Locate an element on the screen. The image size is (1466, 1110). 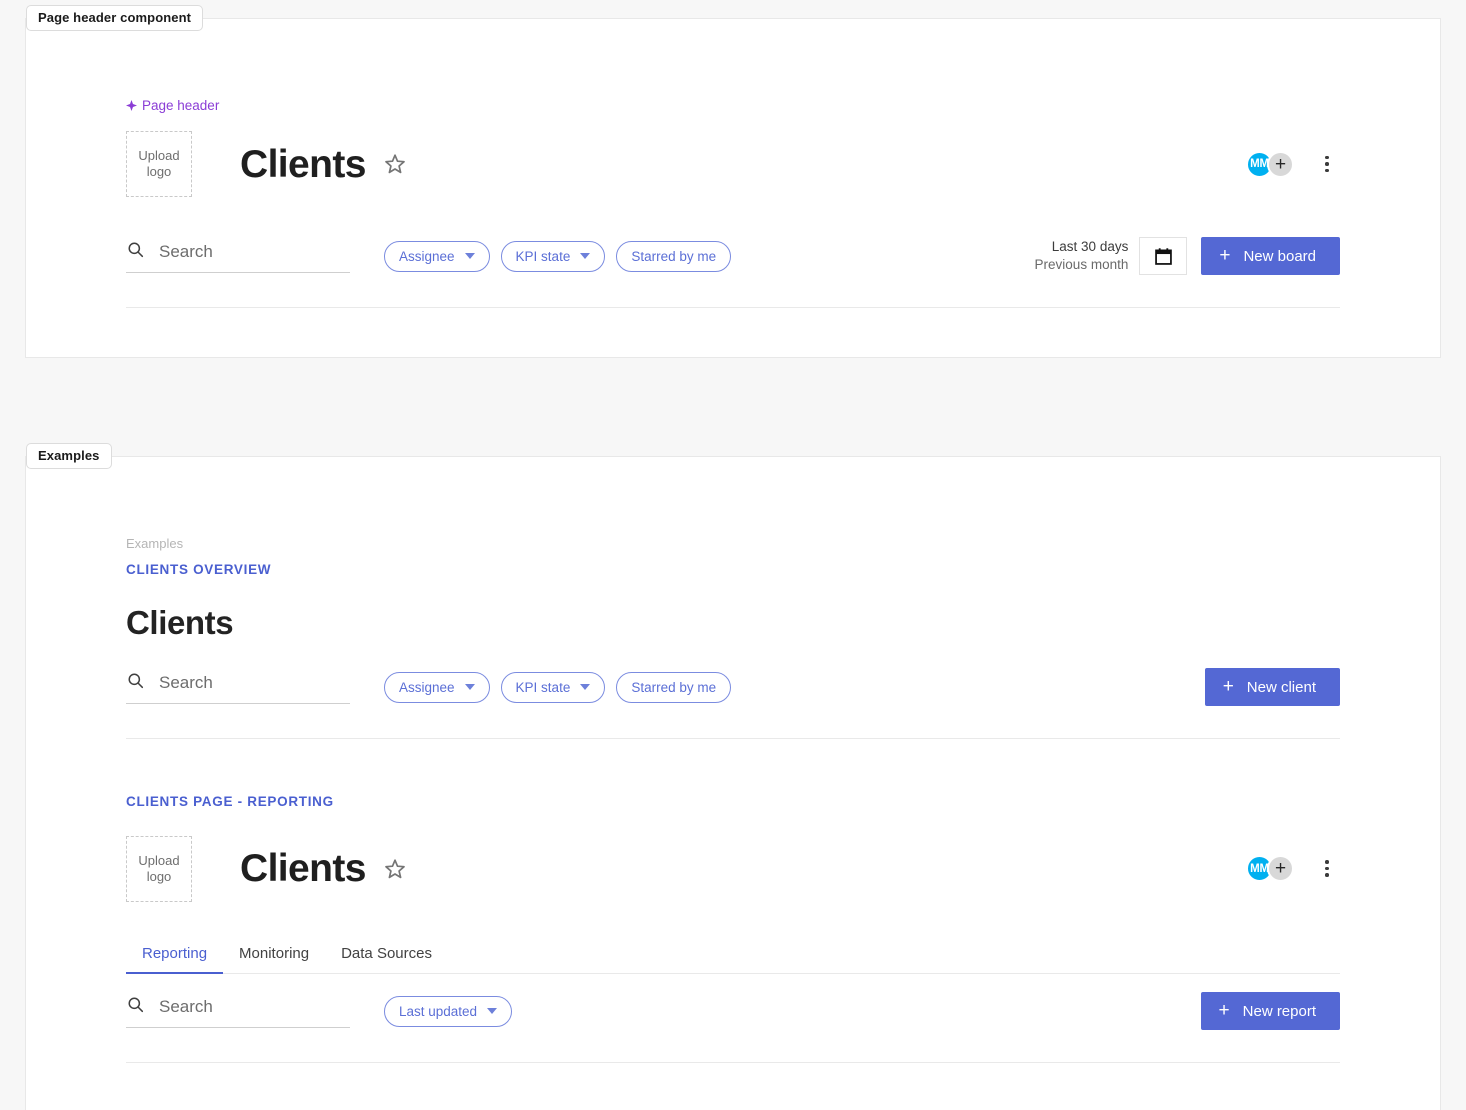
date-range-secondary: Previous month is located at coordinates (1081, 264).